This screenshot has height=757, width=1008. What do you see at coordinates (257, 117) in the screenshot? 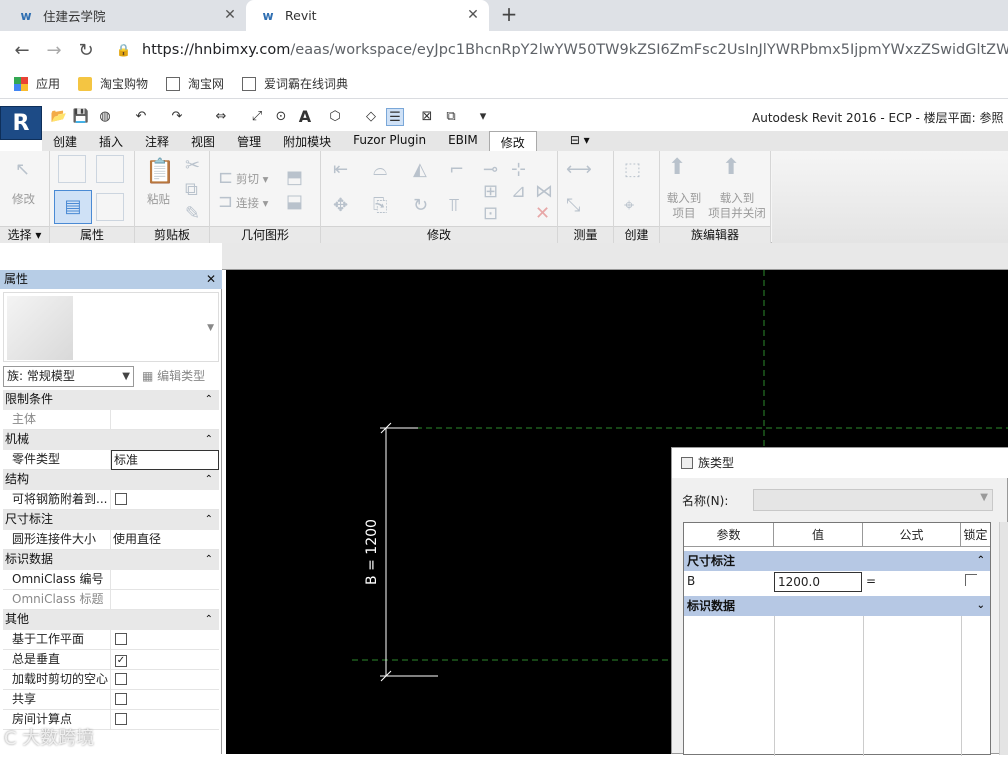
I see `dimension-icon: ⤢` at bounding box center [257, 117].